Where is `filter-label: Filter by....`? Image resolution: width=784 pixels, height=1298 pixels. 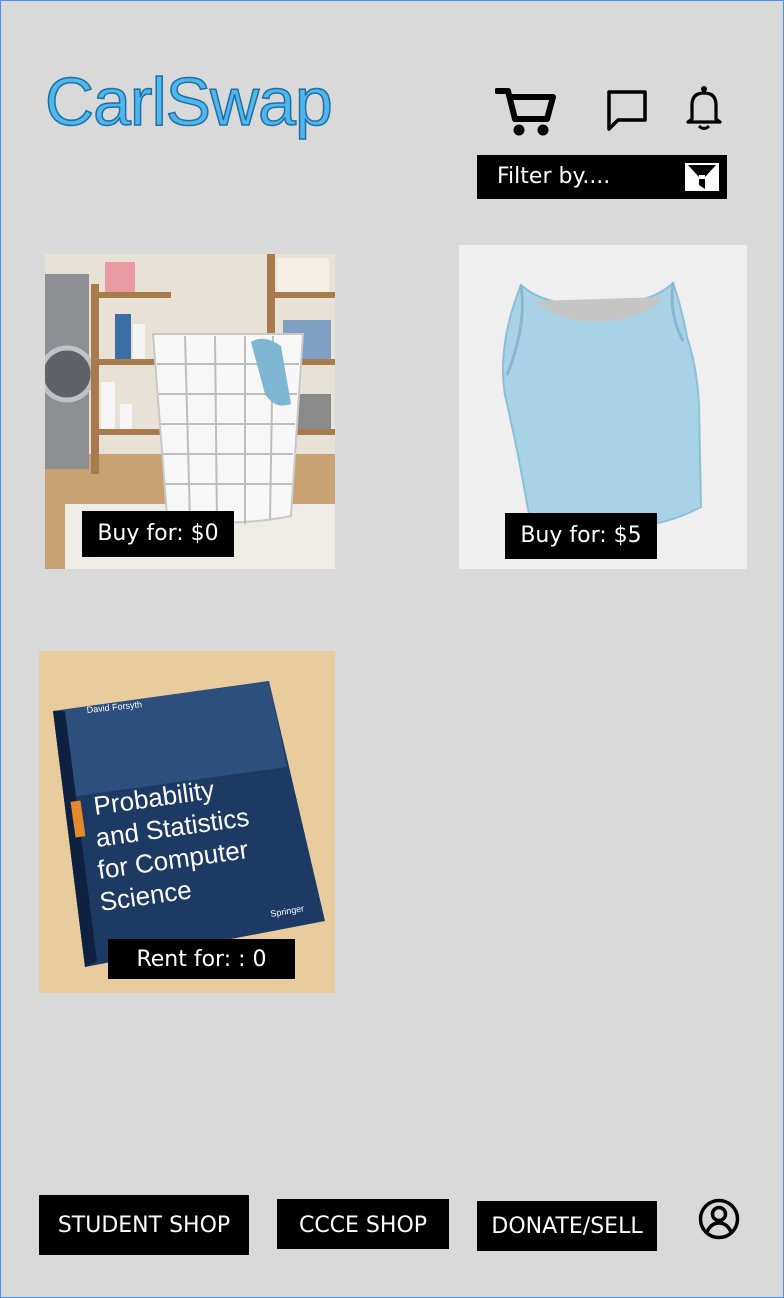 filter-label: Filter by.... is located at coordinates (554, 176).